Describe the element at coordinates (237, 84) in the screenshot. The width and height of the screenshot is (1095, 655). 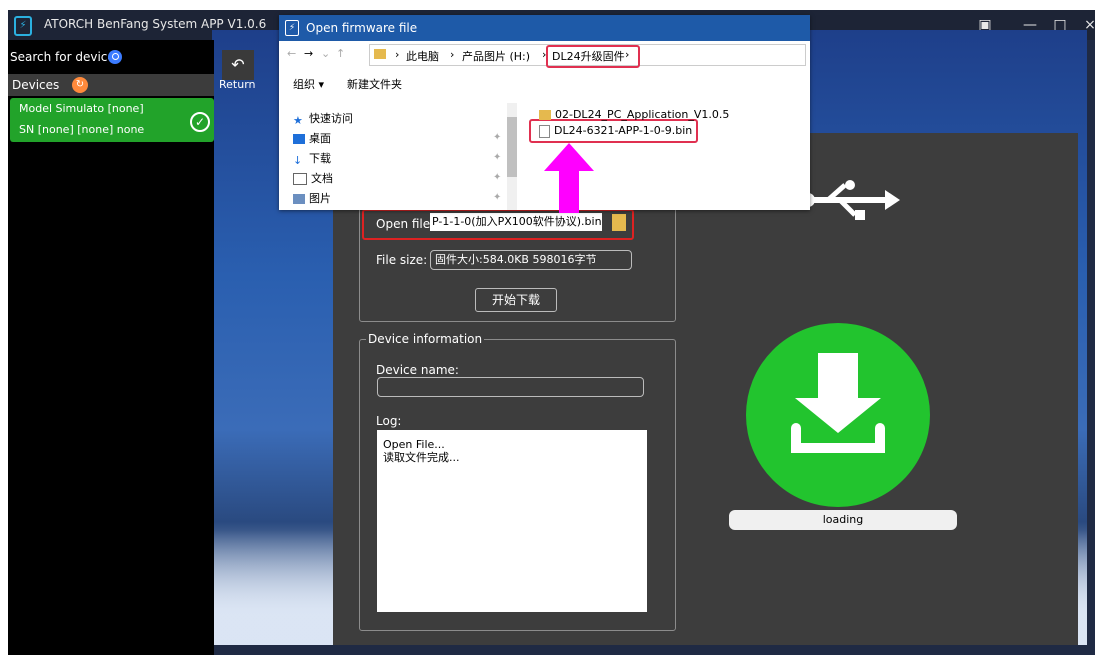
I see `return-label: Return` at that location.